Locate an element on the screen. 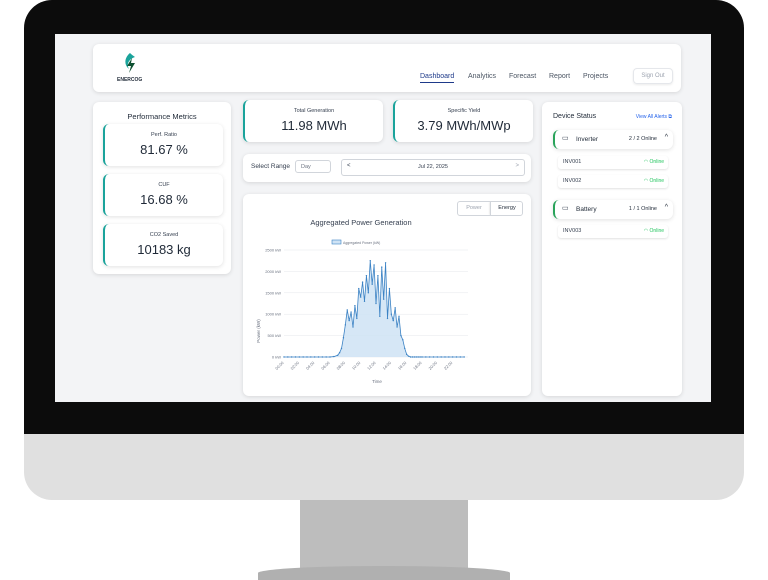 The image size is (768, 580). x-axis-label: Time is located at coordinates (377, 381).